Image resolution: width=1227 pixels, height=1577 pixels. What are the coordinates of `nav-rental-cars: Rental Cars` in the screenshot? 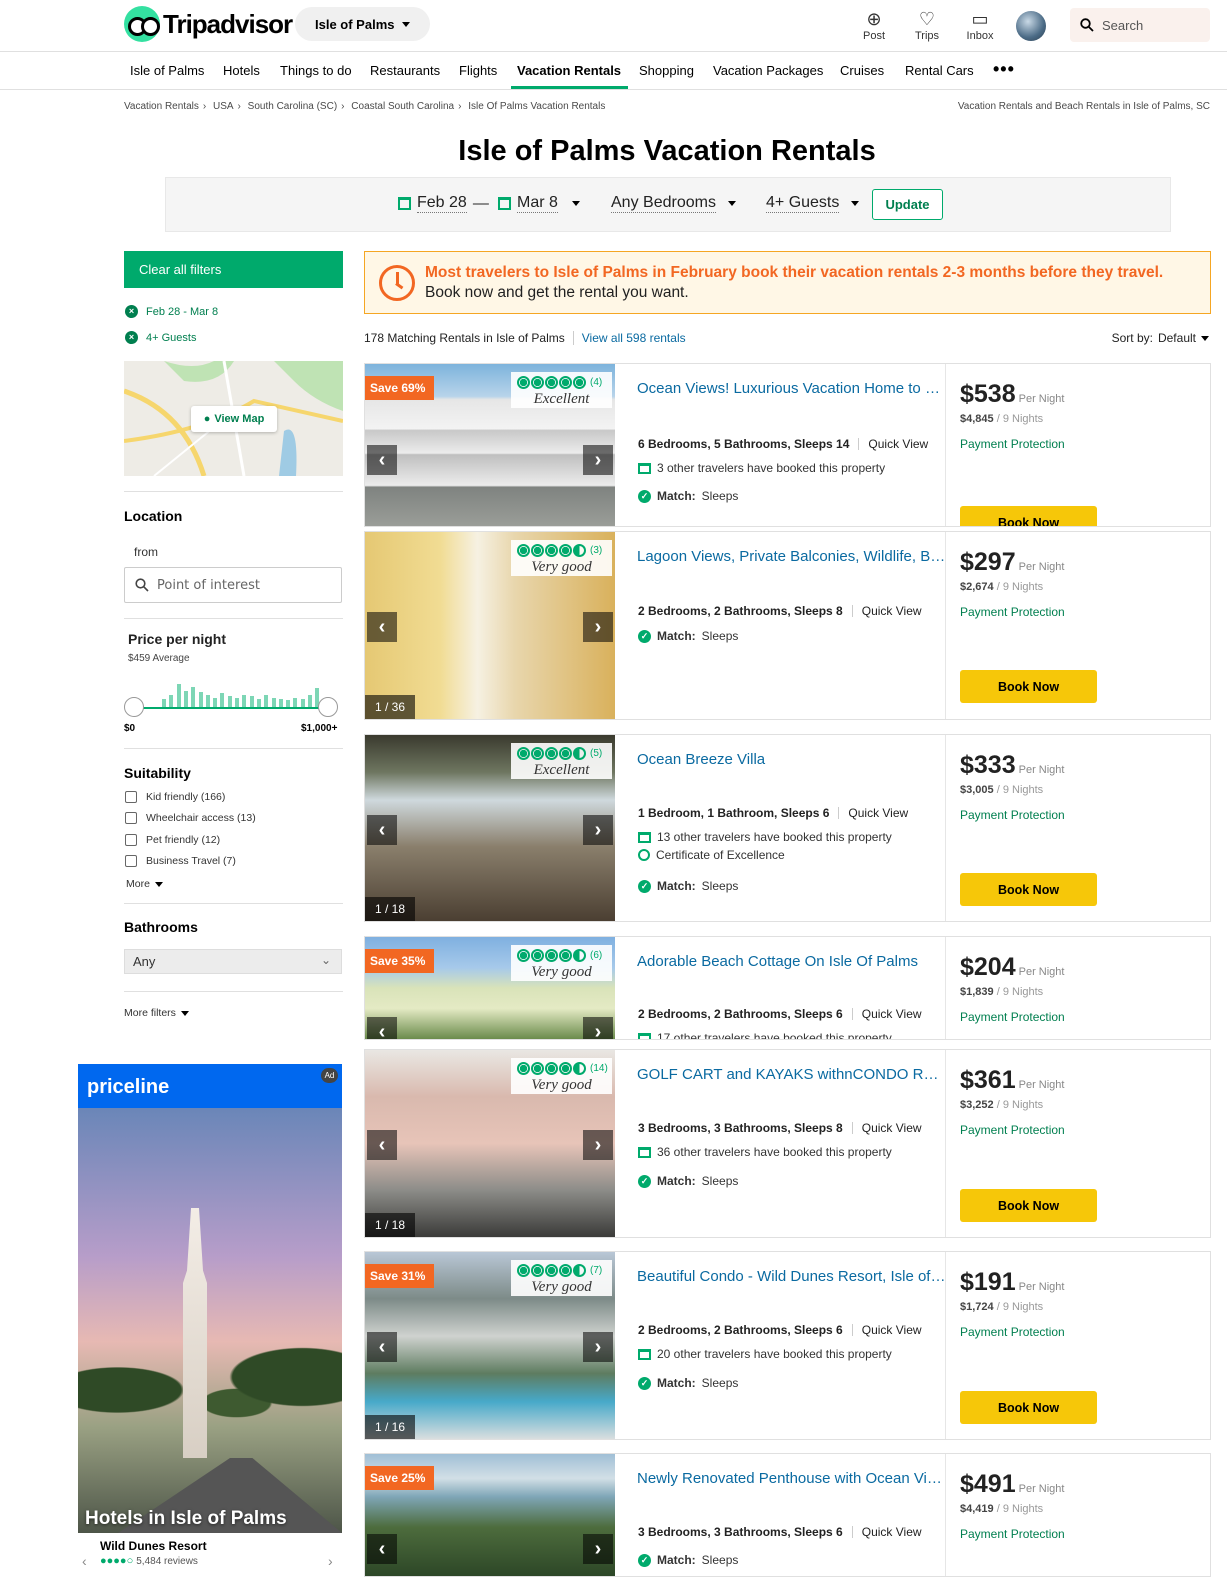 It's located at (939, 70).